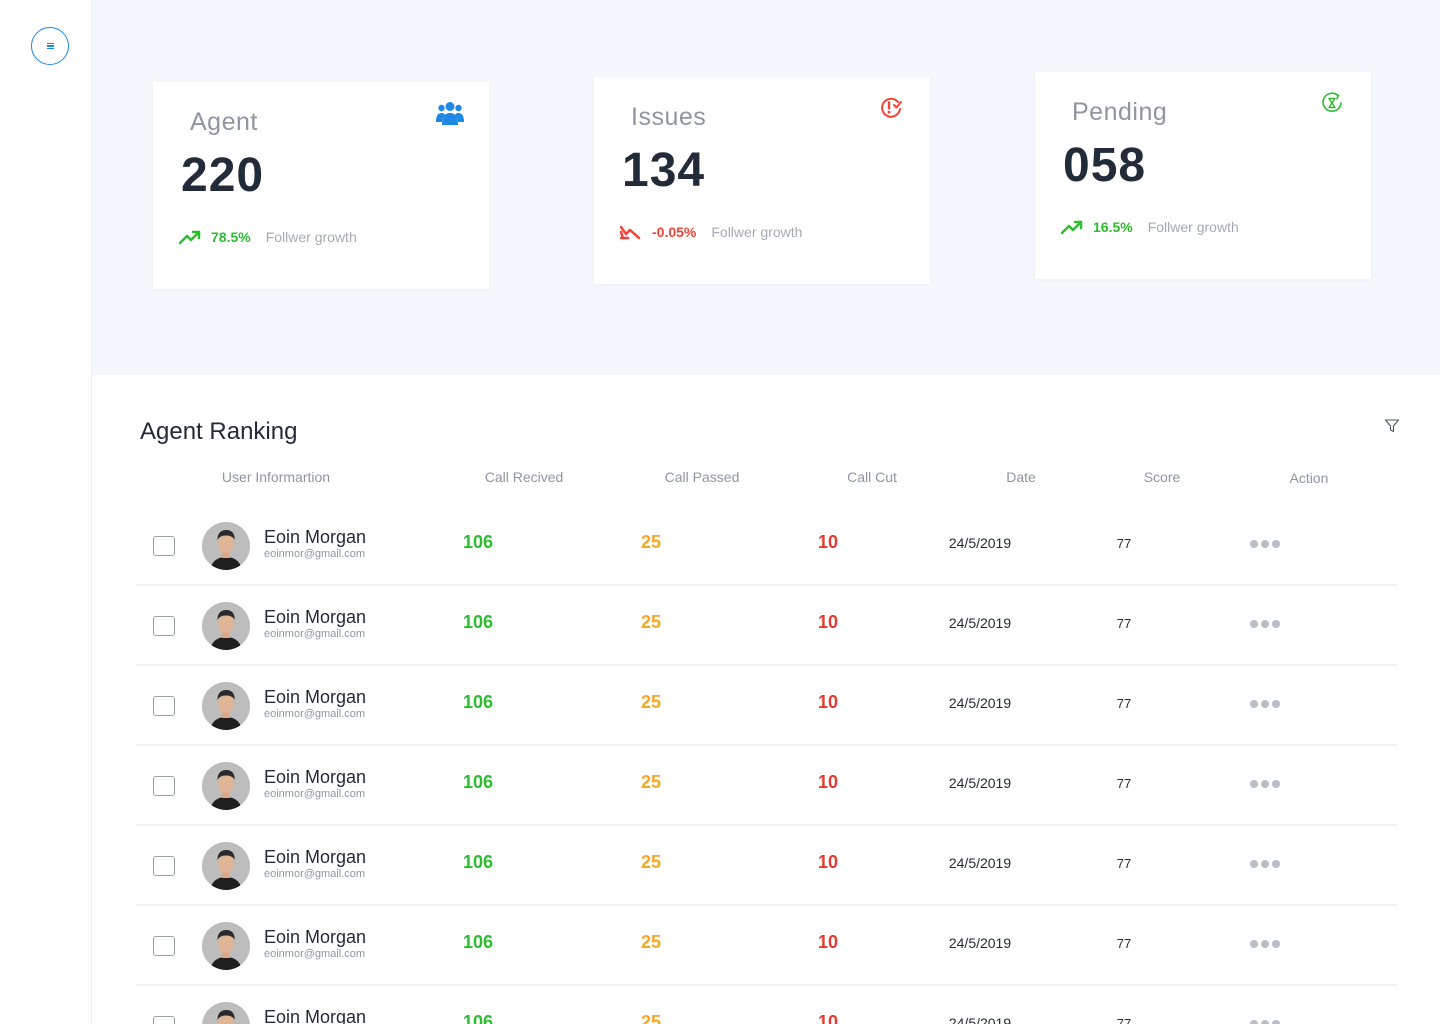 The height and width of the screenshot is (1024, 1440). I want to click on hourglass-icon, so click(1332, 103).